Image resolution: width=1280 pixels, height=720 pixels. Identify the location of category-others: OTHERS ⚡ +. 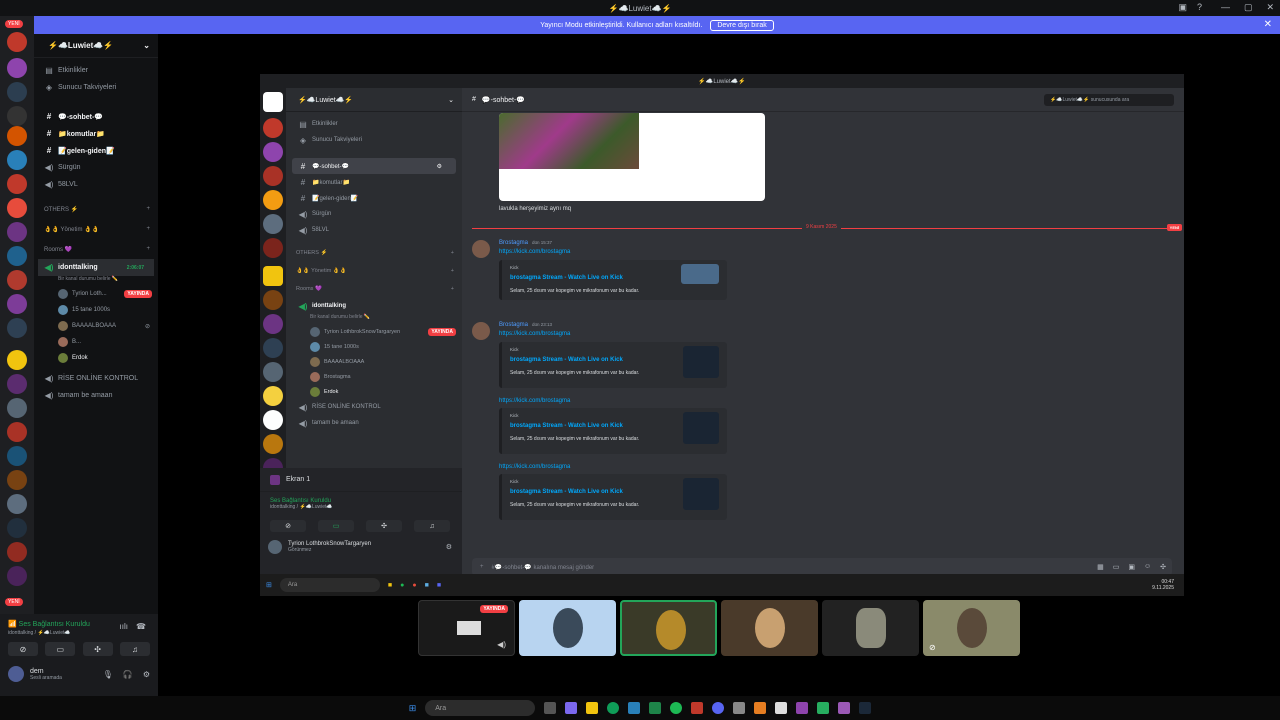
(96, 209).